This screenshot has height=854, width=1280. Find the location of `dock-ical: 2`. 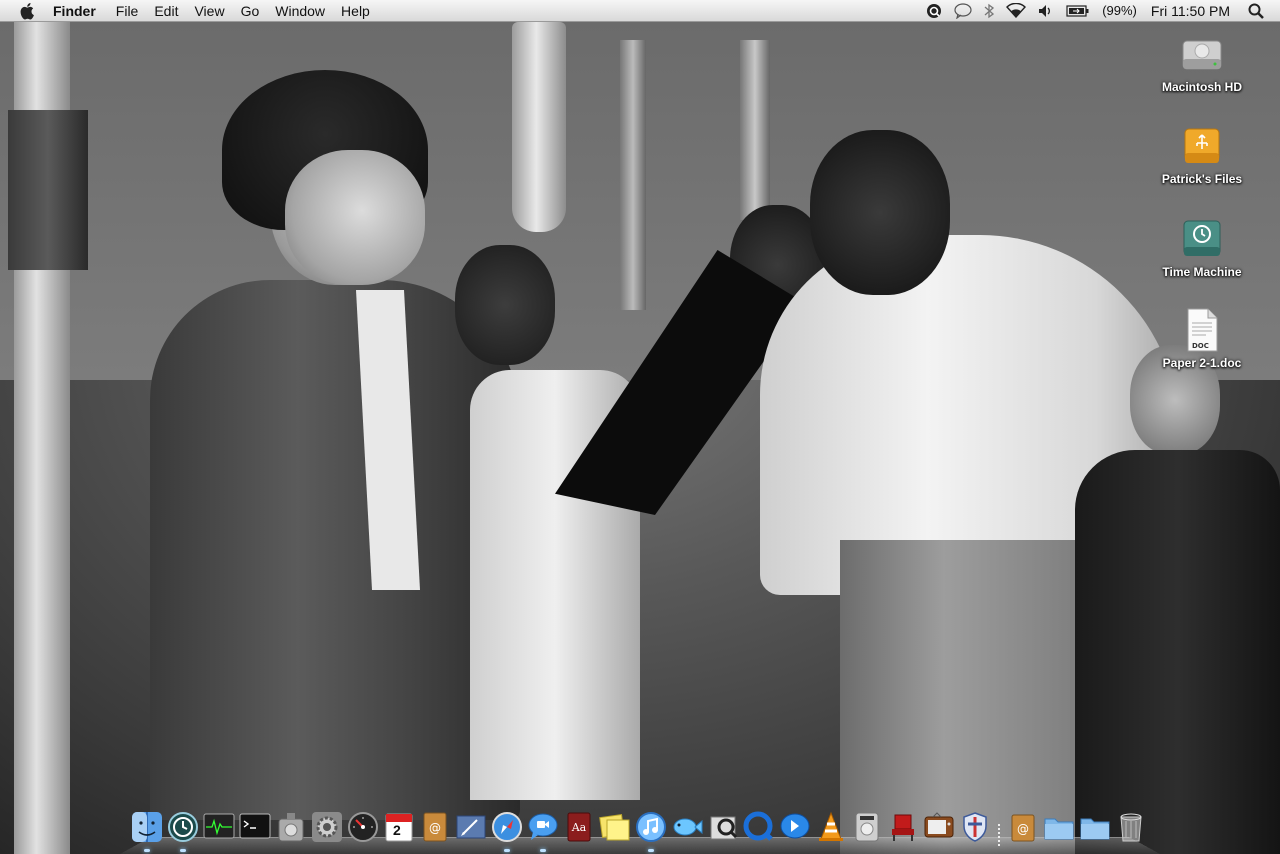

dock-ical: 2 is located at coordinates (399, 827).